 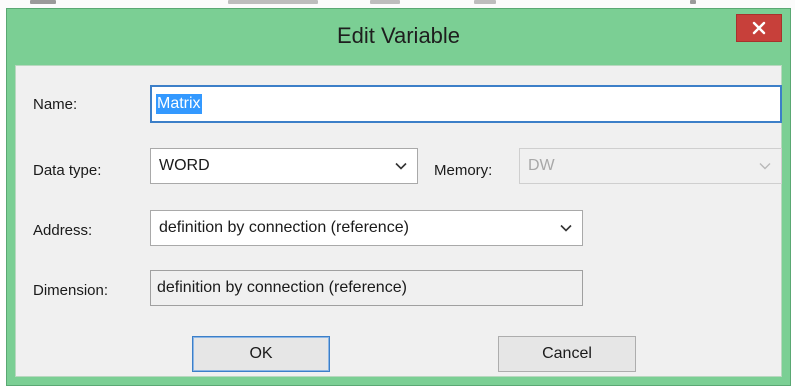 I want to click on name-label: Name:, so click(x=55, y=104).